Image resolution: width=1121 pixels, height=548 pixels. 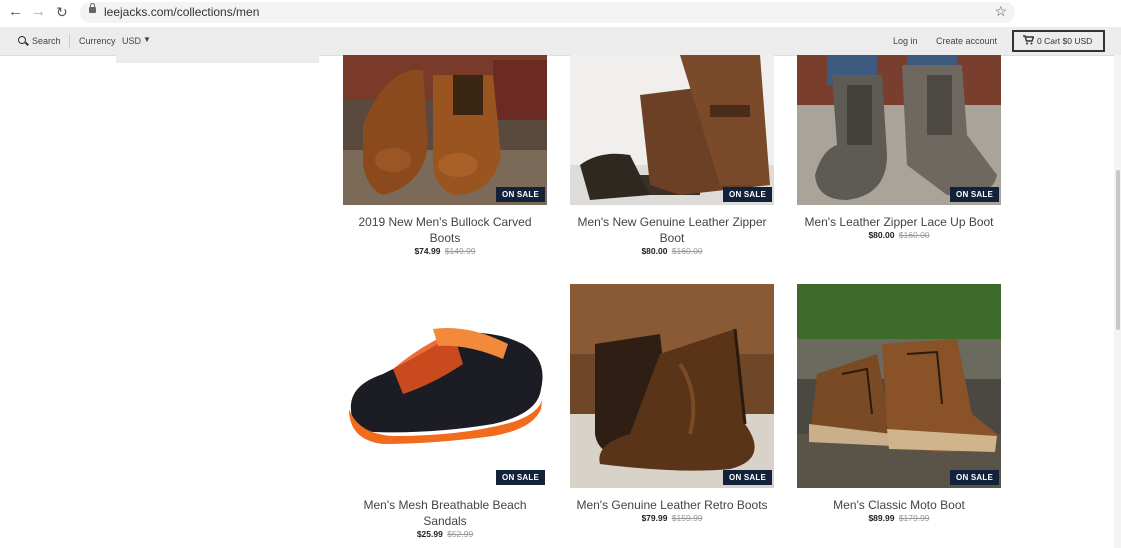 I want to click on product-title: Men's Classic Moto Boot, so click(x=899, y=505).